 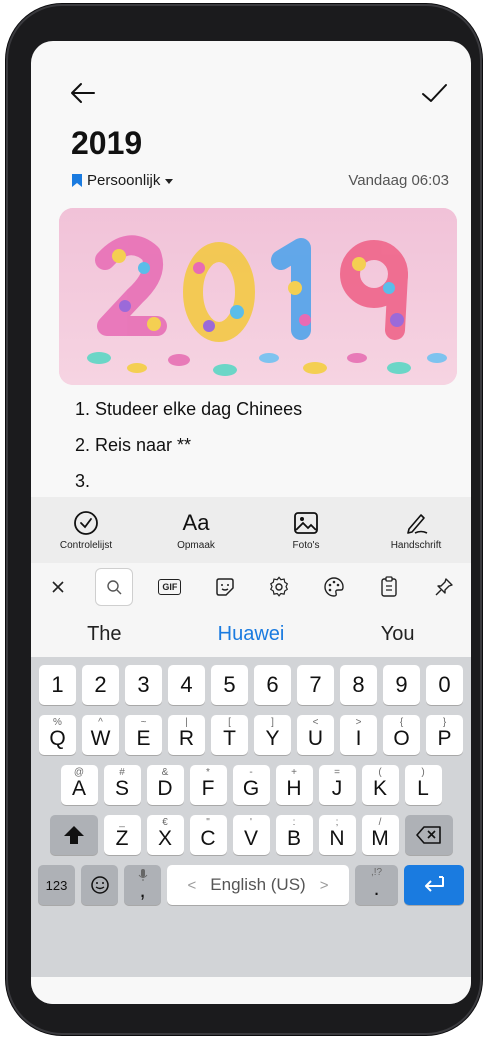 I want to click on key: 9, so click(x=401, y=685).